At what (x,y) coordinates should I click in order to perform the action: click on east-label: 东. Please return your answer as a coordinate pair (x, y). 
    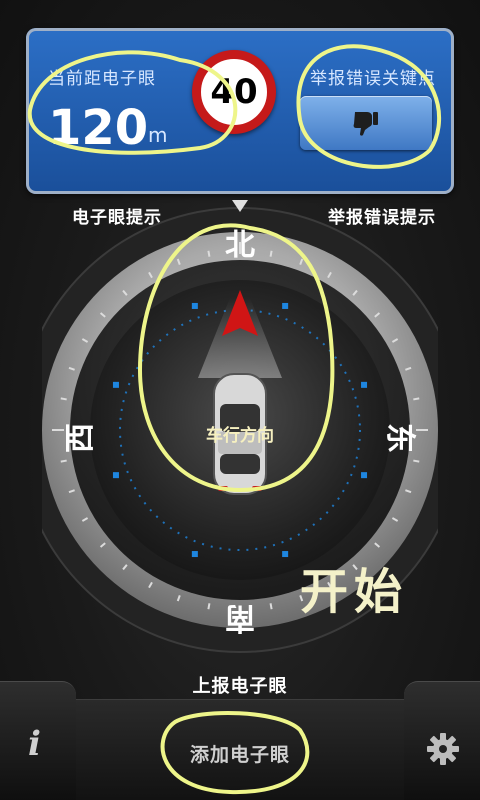
    Looking at the image, I should click on (399, 438).